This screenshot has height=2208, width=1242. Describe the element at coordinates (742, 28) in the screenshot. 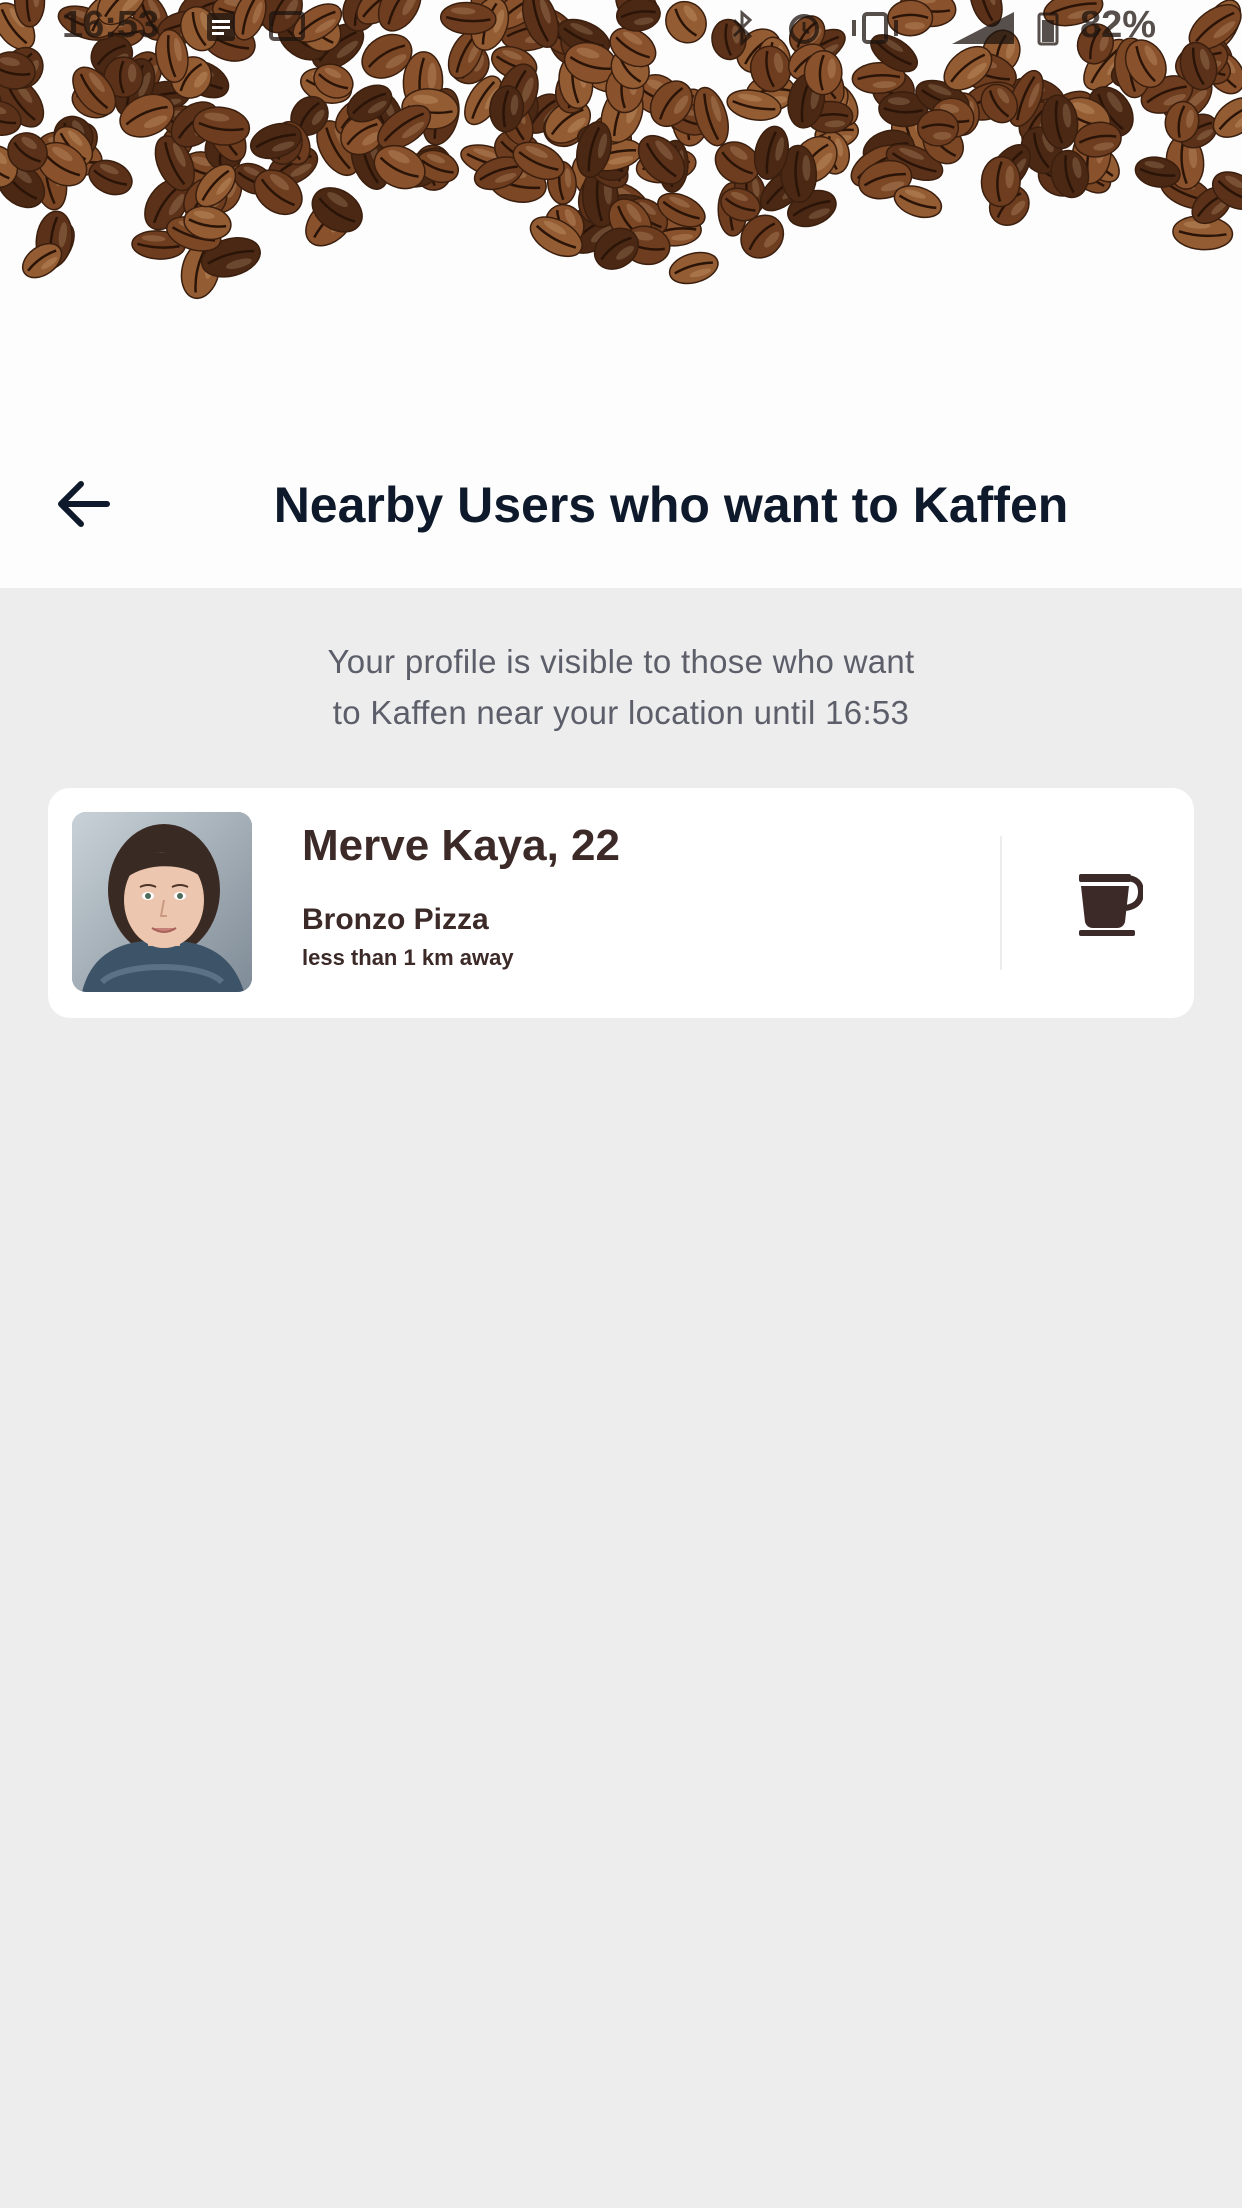

I see `bluetooth-icon` at that location.